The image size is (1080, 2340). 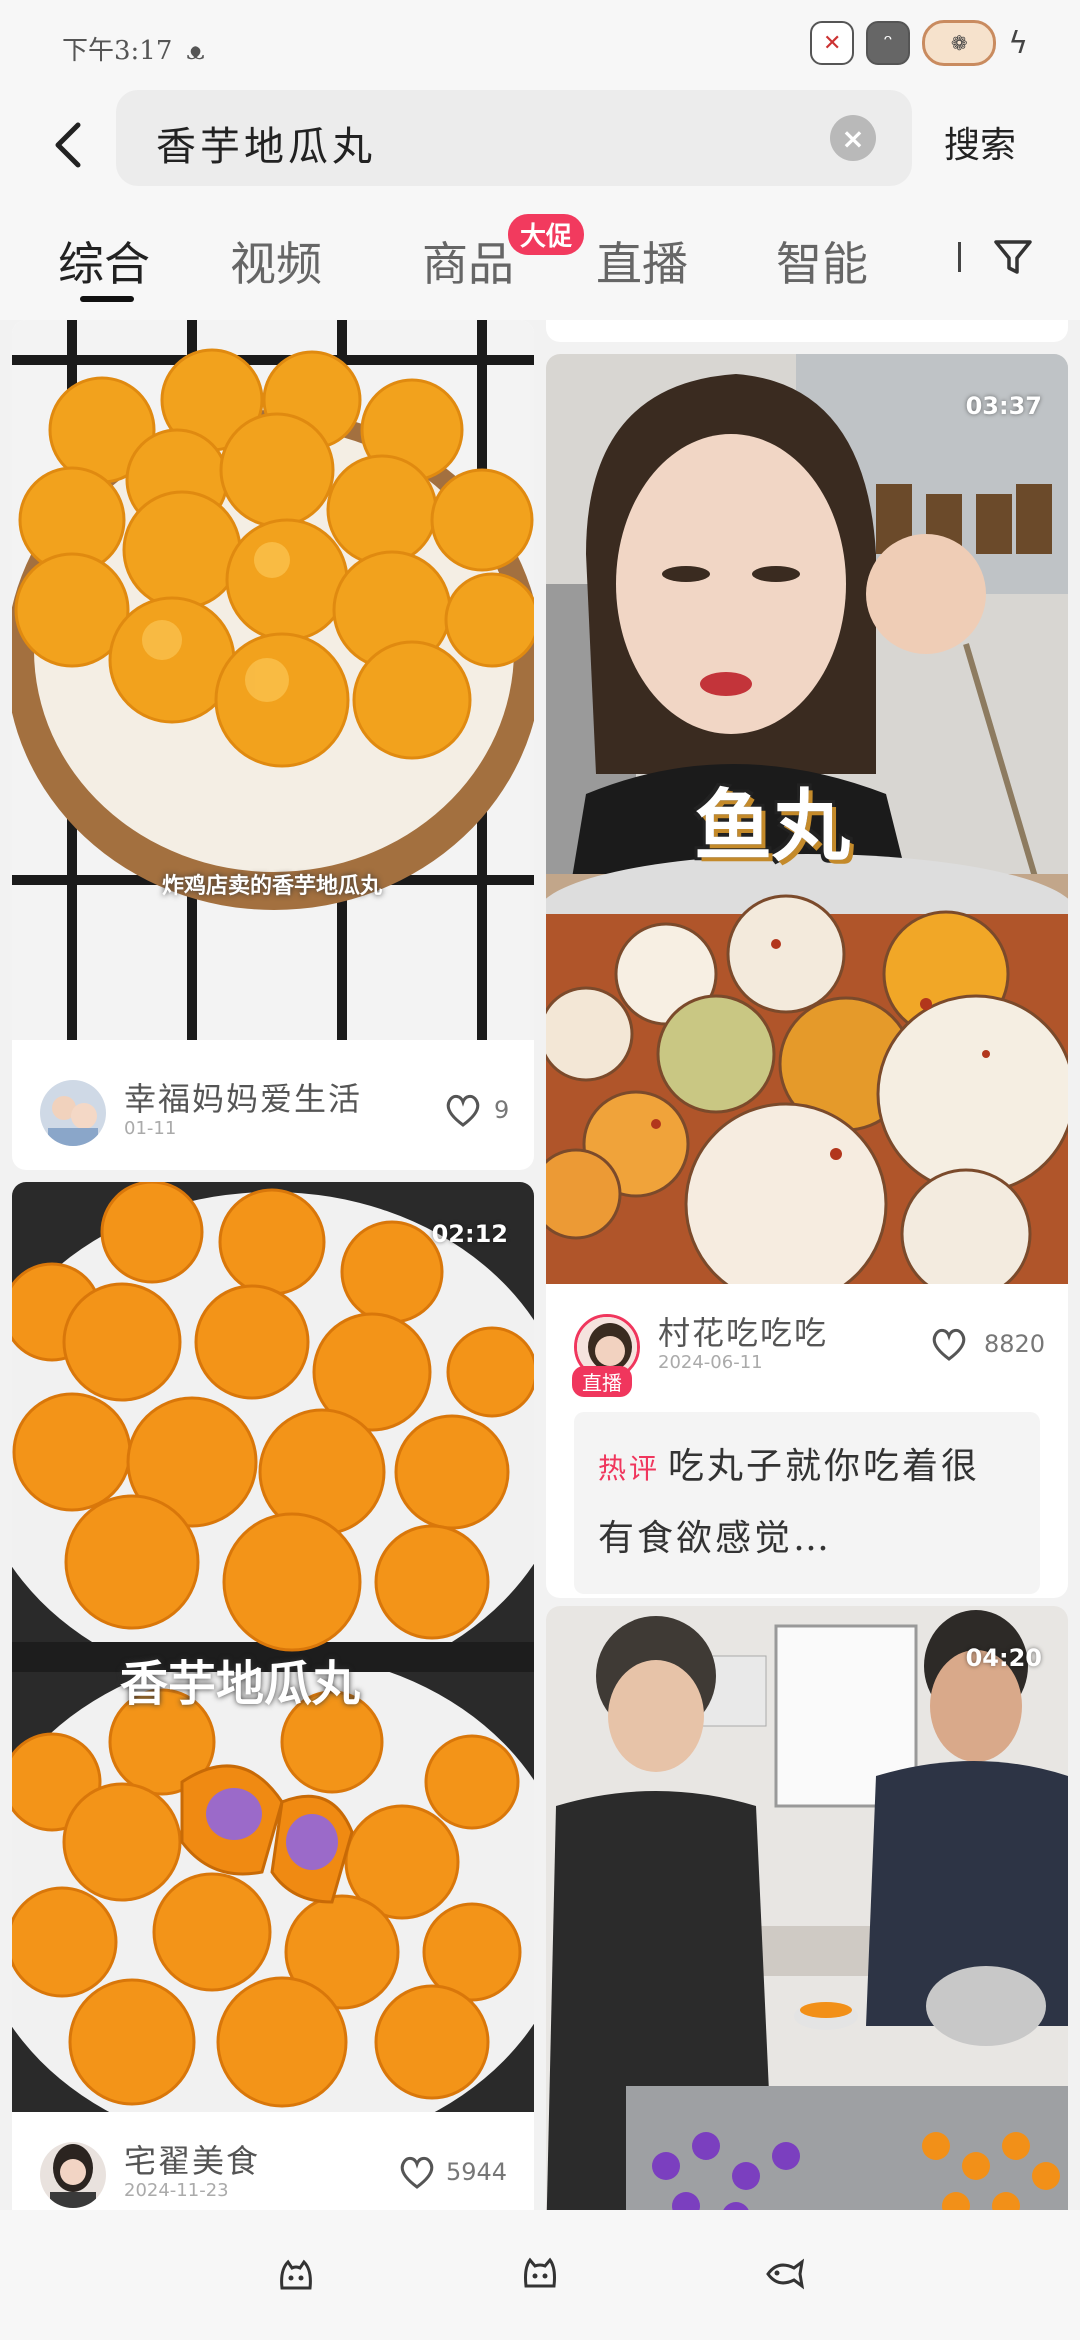 I want to click on bottom-bar, so click(x=540, y=2275).